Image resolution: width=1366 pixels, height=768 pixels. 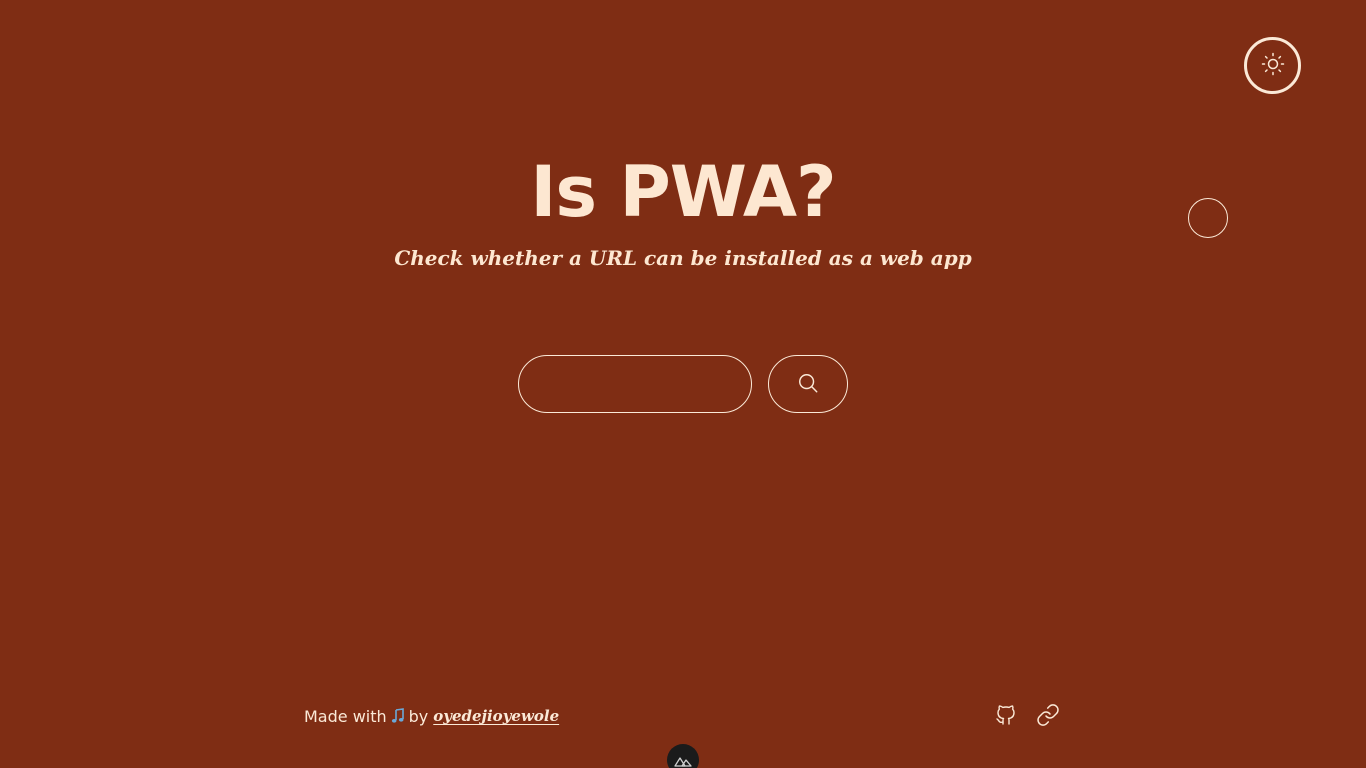 I want to click on sun-icon, so click(x=1273, y=66).